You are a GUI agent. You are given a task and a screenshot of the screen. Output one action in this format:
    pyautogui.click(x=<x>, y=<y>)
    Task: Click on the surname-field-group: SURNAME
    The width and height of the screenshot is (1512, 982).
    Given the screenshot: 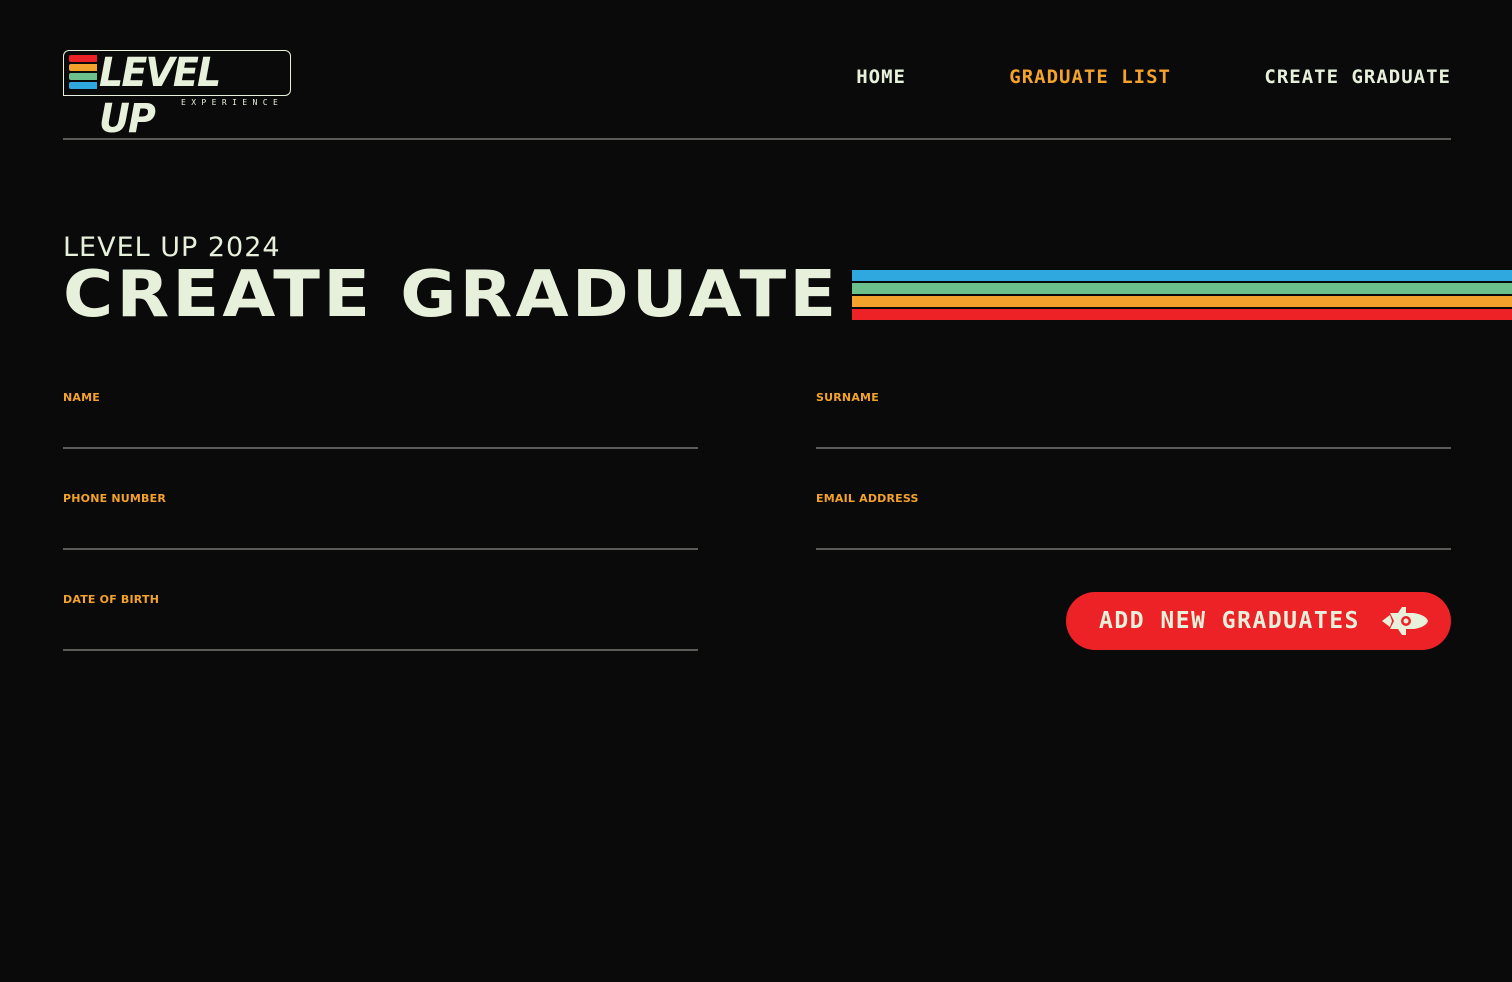 What is the action you would take?
    pyautogui.click(x=1133, y=420)
    